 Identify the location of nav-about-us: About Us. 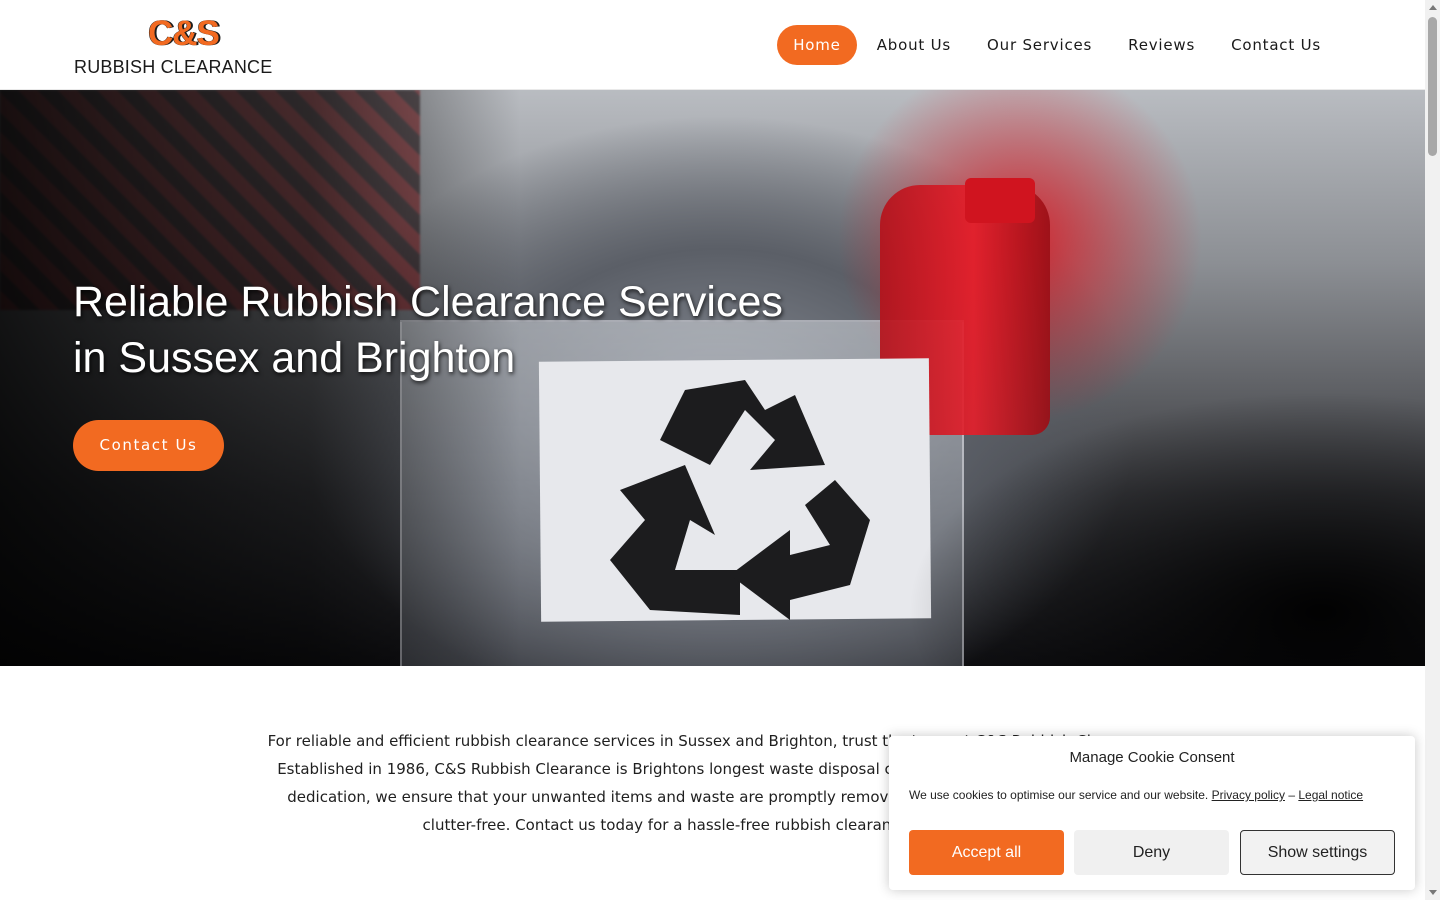
(914, 45).